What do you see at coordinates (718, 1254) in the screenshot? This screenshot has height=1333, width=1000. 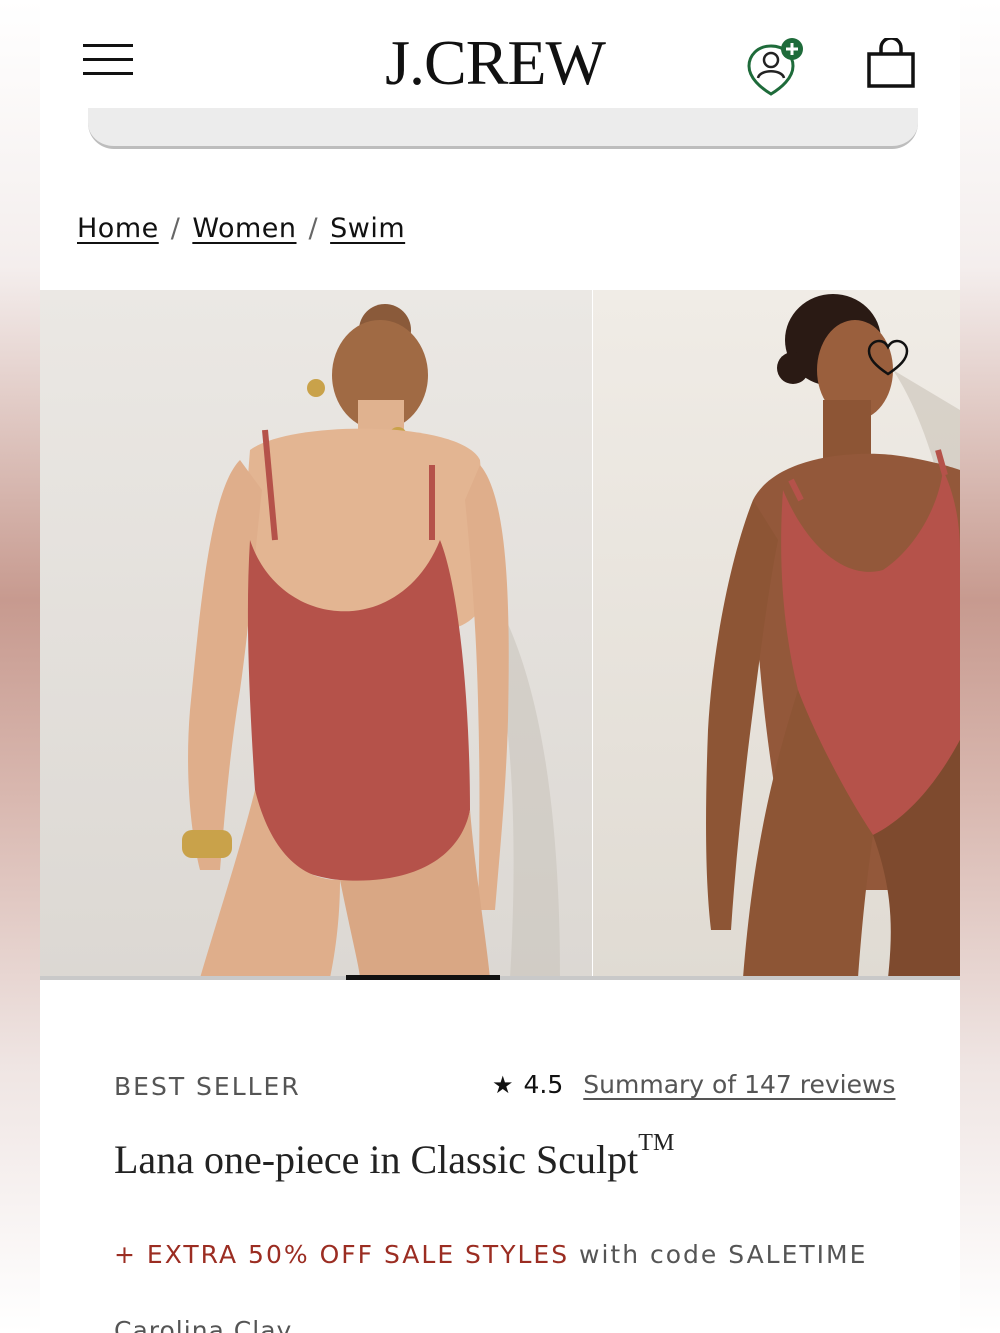 I see `promo-code-text: with code SALETIME` at bounding box center [718, 1254].